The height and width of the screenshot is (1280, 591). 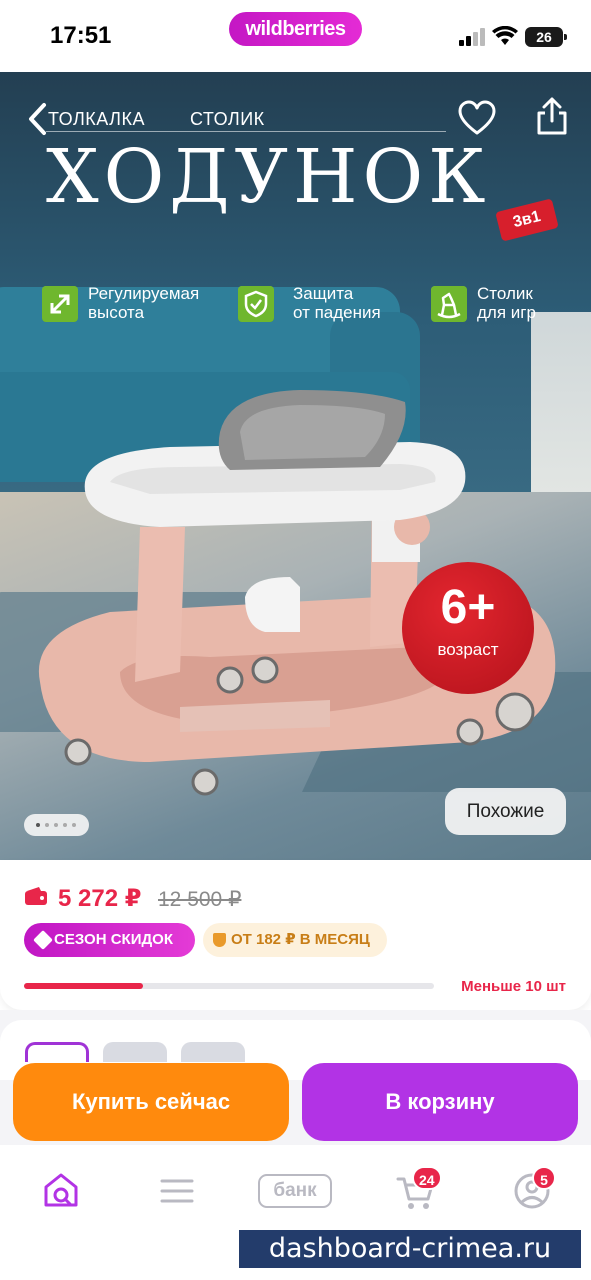 I want to click on sale-season-tag: СЕЗОН СКИДОК, so click(x=109, y=940).